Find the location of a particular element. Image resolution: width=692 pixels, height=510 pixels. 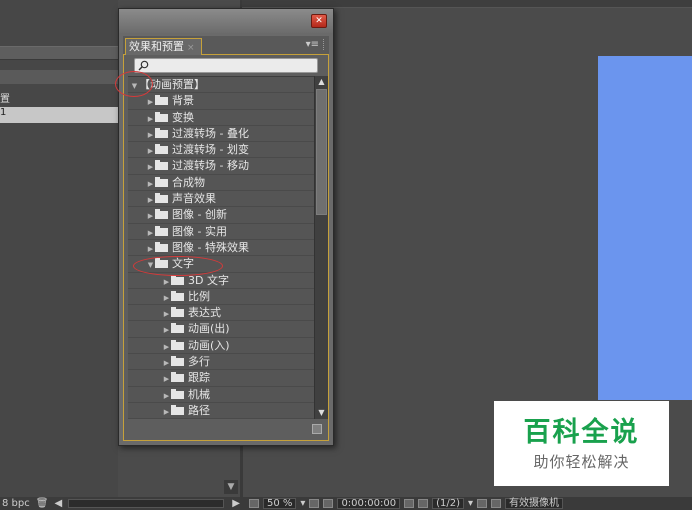

horizontal-scrollbar is located at coordinates (146, 503).